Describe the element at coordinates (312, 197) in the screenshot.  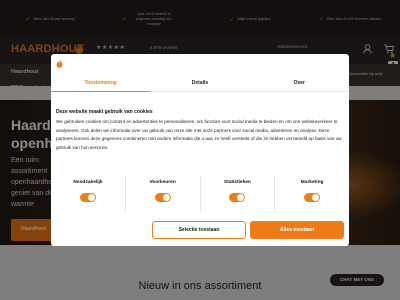
I see `marketing-toggle` at that location.